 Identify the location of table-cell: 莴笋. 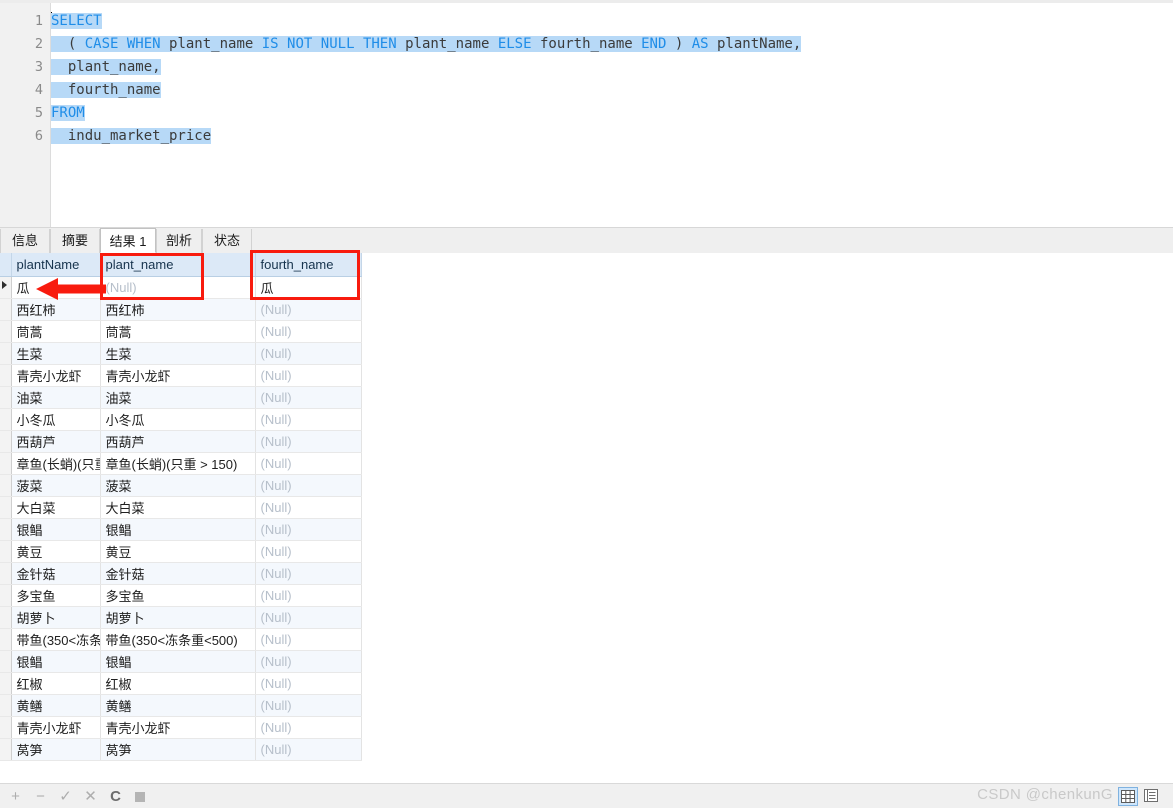
(178, 749).